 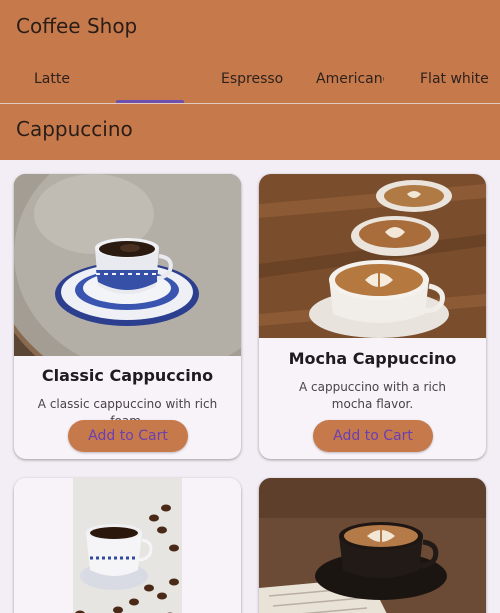 What do you see at coordinates (372, 256) in the screenshot?
I see `latte-art-cups-row-image` at bounding box center [372, 256].